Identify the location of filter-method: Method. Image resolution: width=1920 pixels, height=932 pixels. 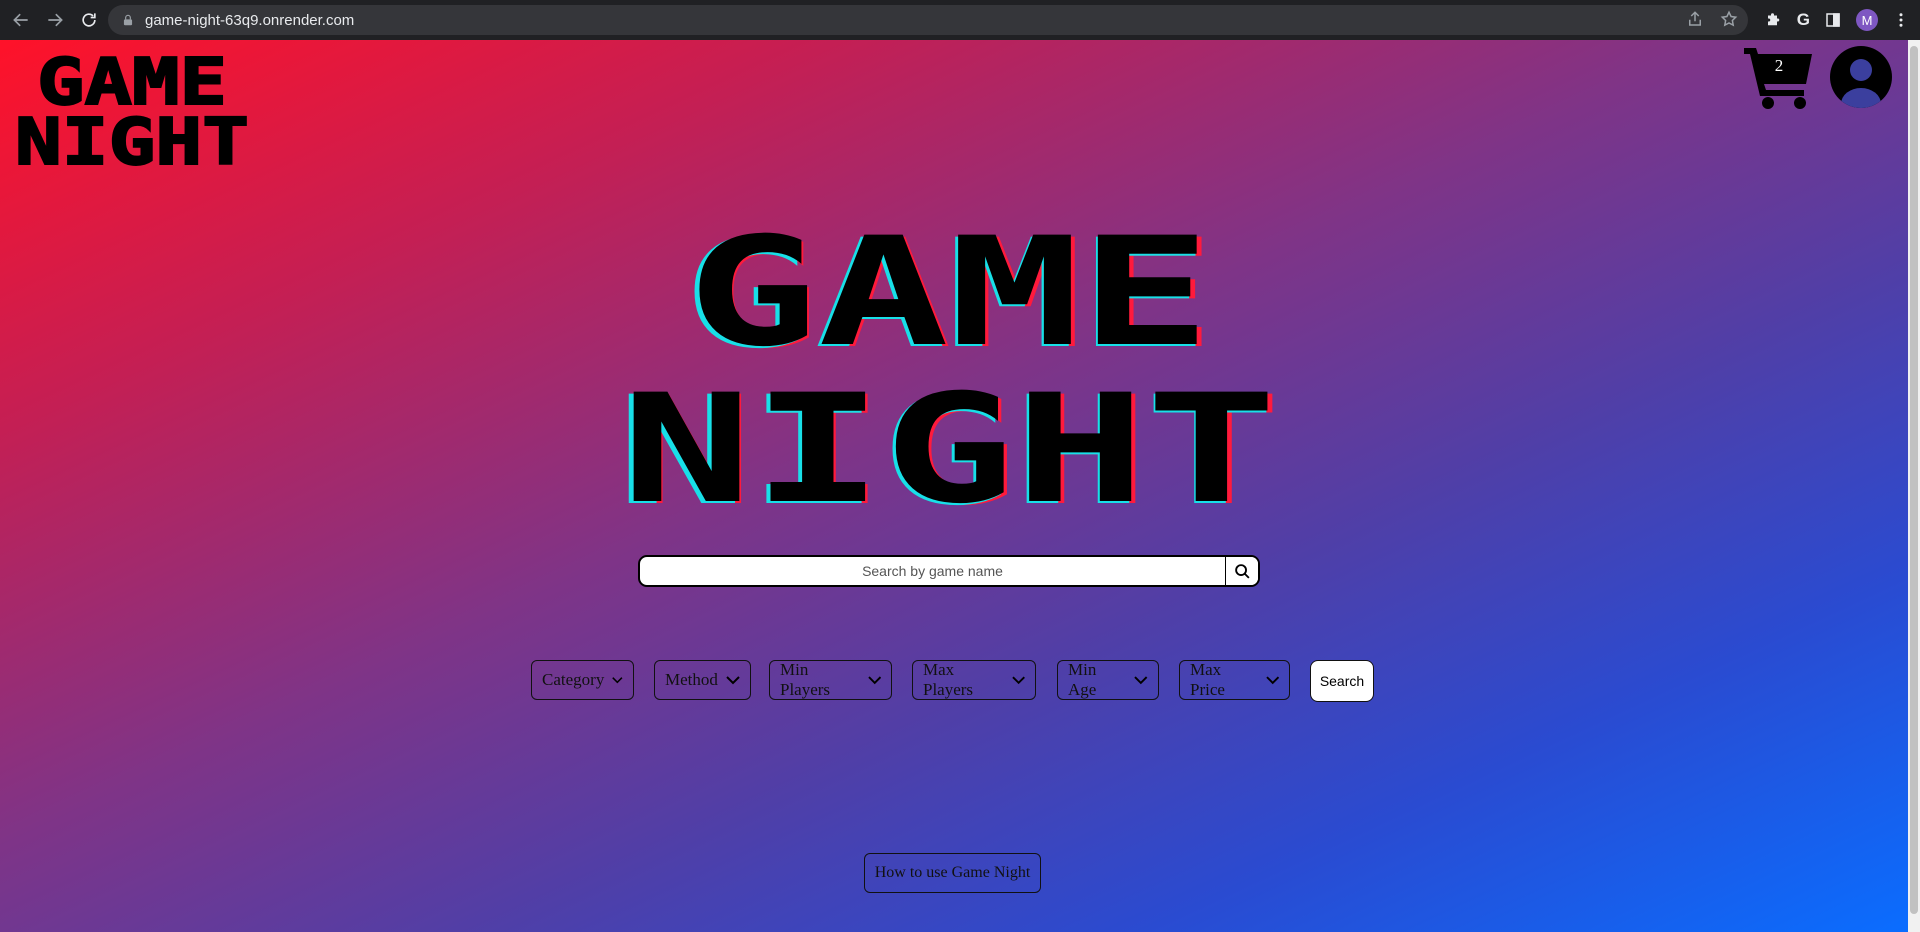
(702, 680).